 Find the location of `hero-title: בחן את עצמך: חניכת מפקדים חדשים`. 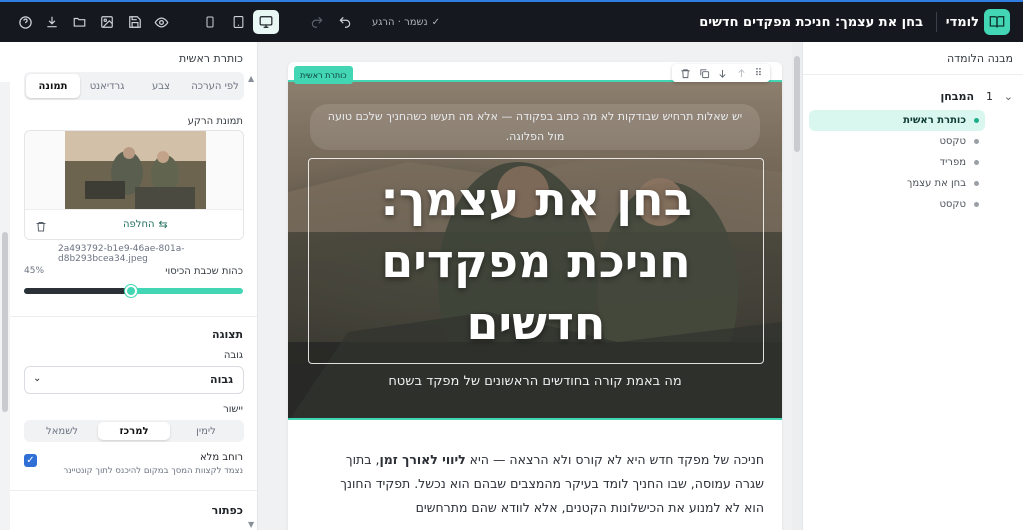

hero-title: בחן את עצמך: חניכת מפקדים חדשים is located at coordinates (536, 261).